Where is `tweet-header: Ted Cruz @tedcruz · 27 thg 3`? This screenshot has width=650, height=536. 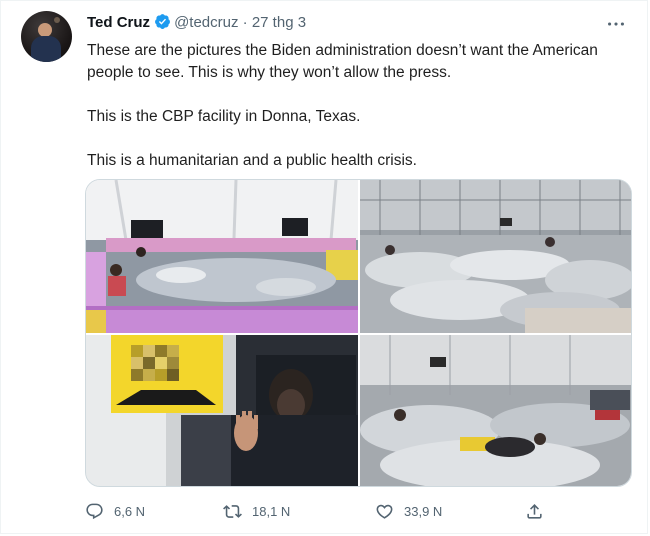
tweet-header: Ted Cruz @tedcruz · 27 thg 3 is located at coordinates (196, 23).